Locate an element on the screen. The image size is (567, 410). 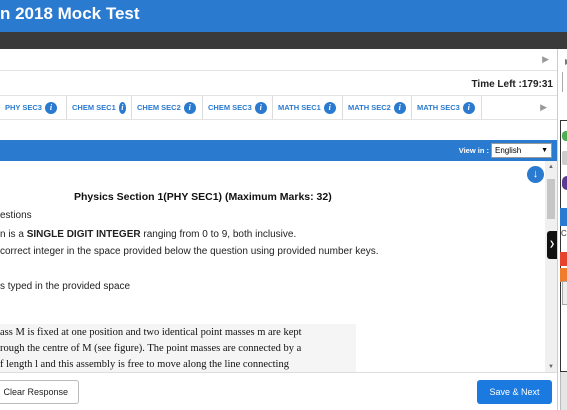
not-visited-legend-icon is located at coordinates (564, 158).